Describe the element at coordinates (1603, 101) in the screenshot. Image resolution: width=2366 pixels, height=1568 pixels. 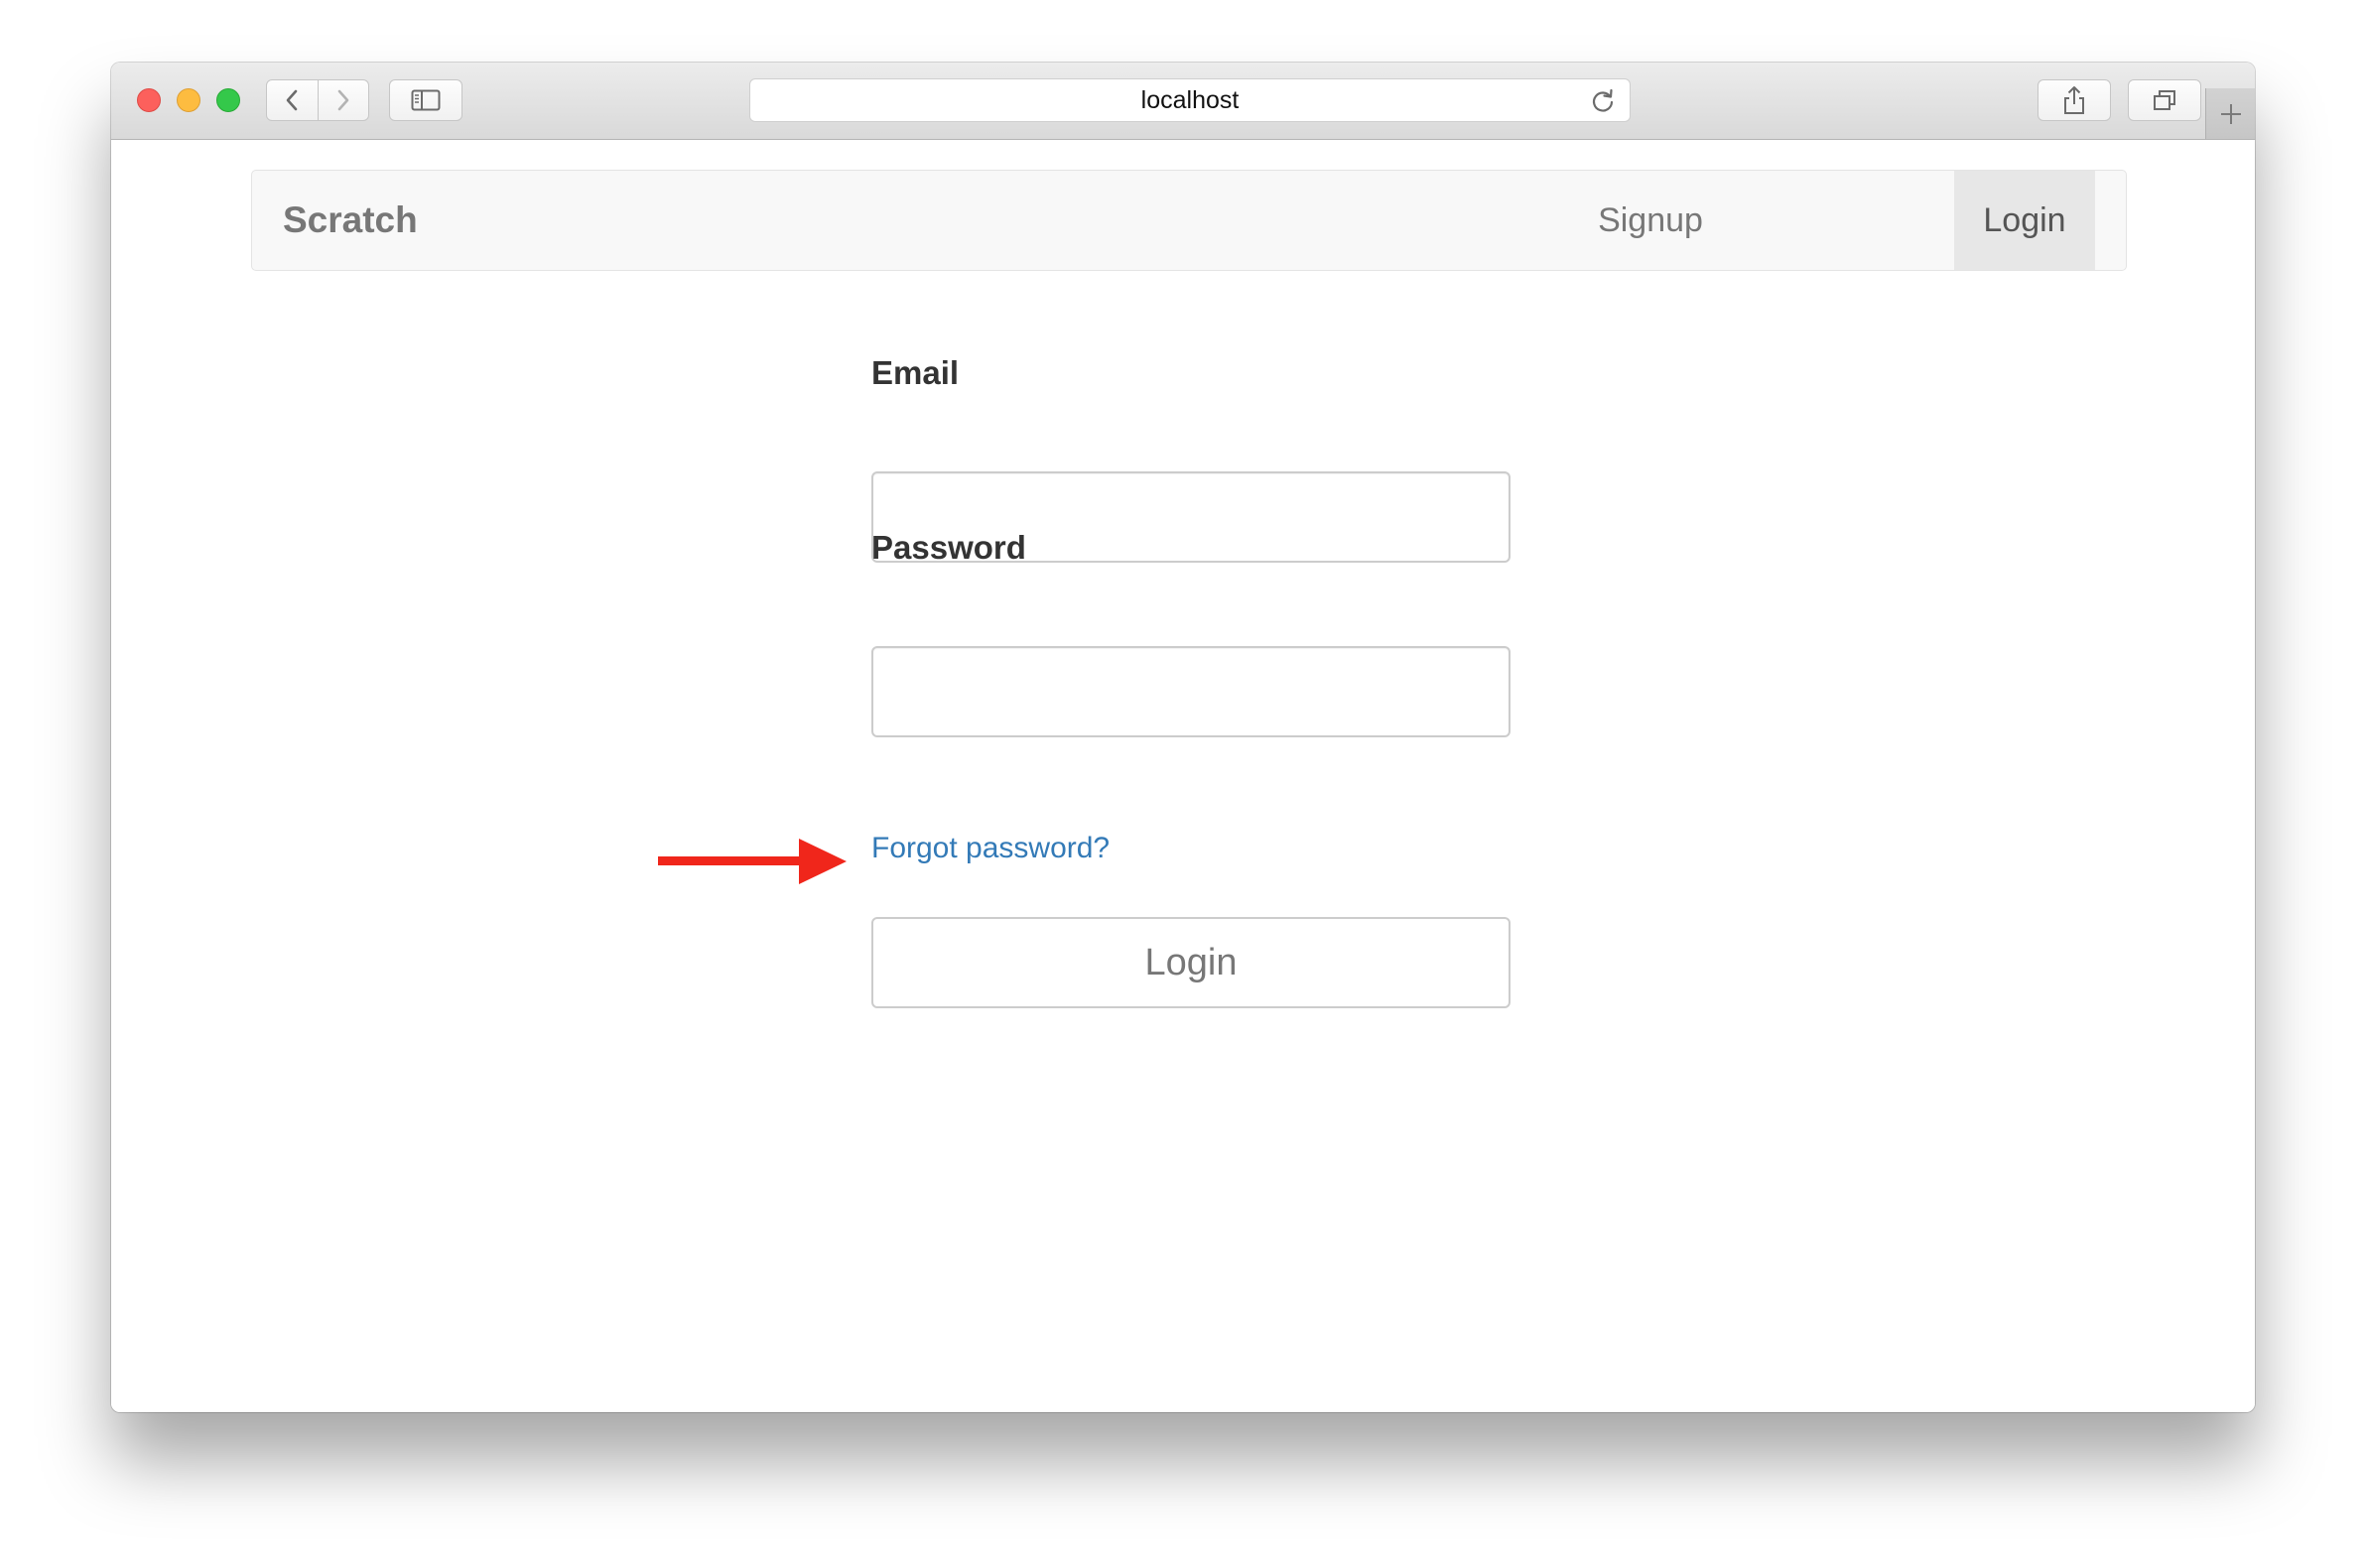
I see `reload-icon` at that location.